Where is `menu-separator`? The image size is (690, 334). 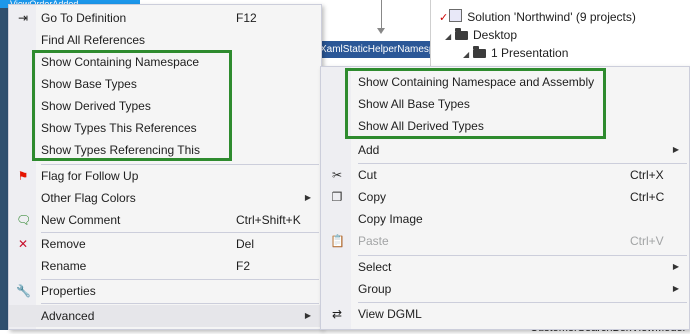
menu-separator is located at coordinates (180, 303).